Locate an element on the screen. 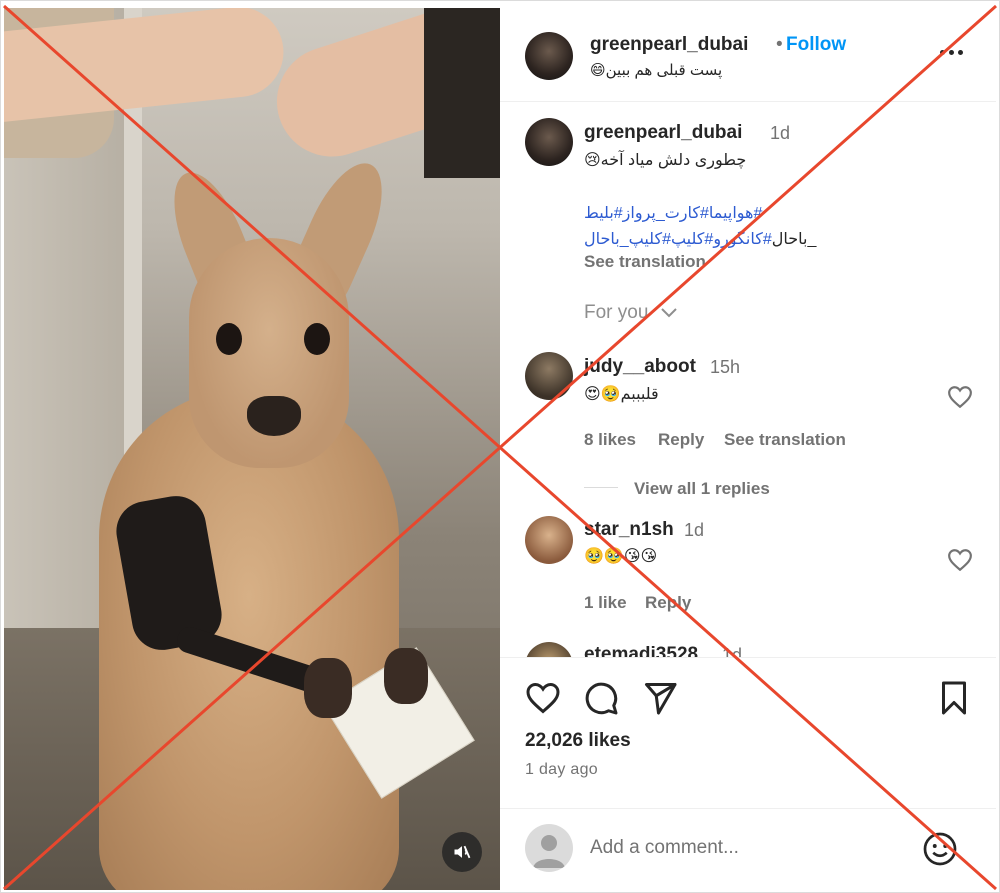 This screenshot has height=893, width=1000. for-you-text: For you is located at coordinates (616, 312).